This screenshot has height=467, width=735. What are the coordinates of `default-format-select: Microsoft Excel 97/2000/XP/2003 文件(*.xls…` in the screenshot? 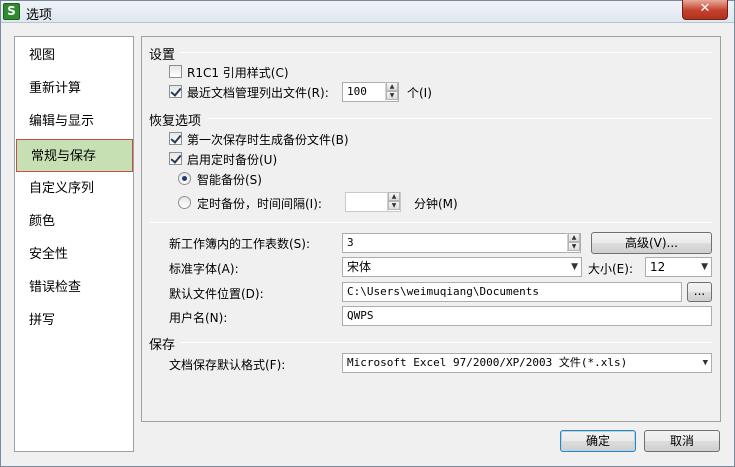 It's located at (527, 363).